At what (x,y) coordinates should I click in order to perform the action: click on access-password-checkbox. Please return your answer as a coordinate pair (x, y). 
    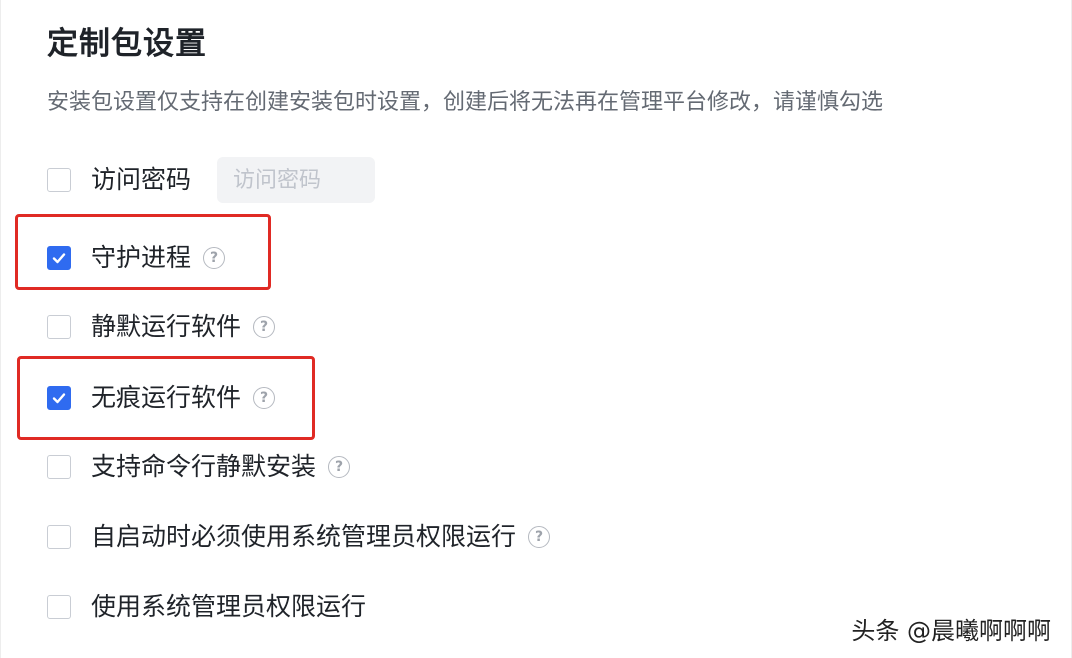
    Looking at the image, I should click on (59, 180).